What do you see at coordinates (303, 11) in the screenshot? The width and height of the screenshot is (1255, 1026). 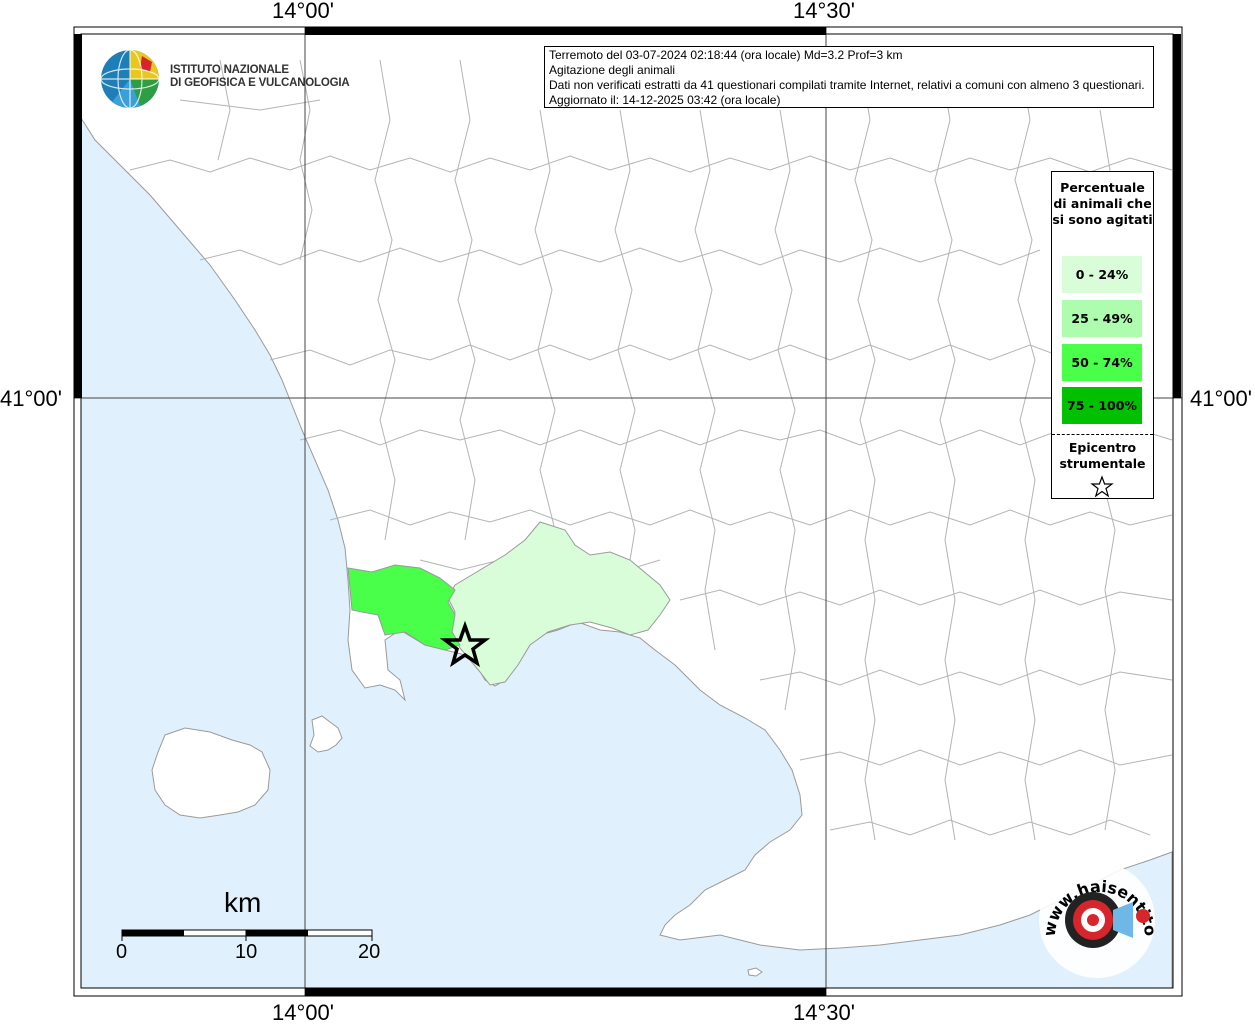 I see `top-lon-label-1: 14°00'` at bounding box center [303, 11].